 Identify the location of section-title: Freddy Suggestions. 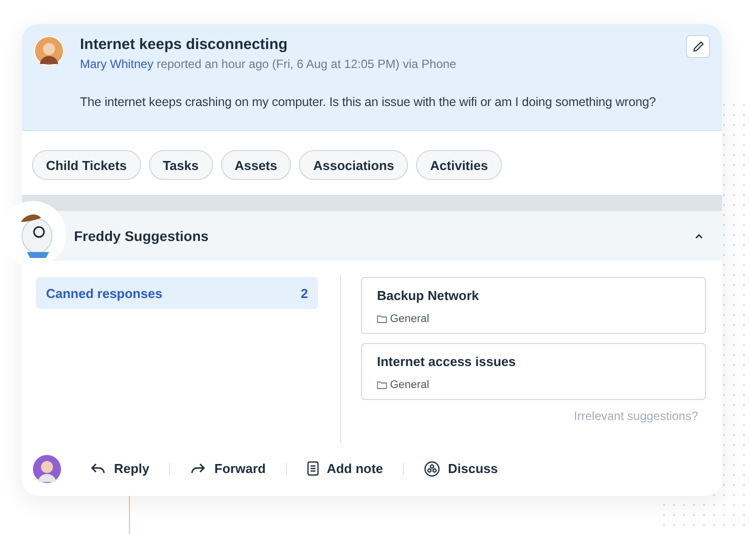
(141, 236).